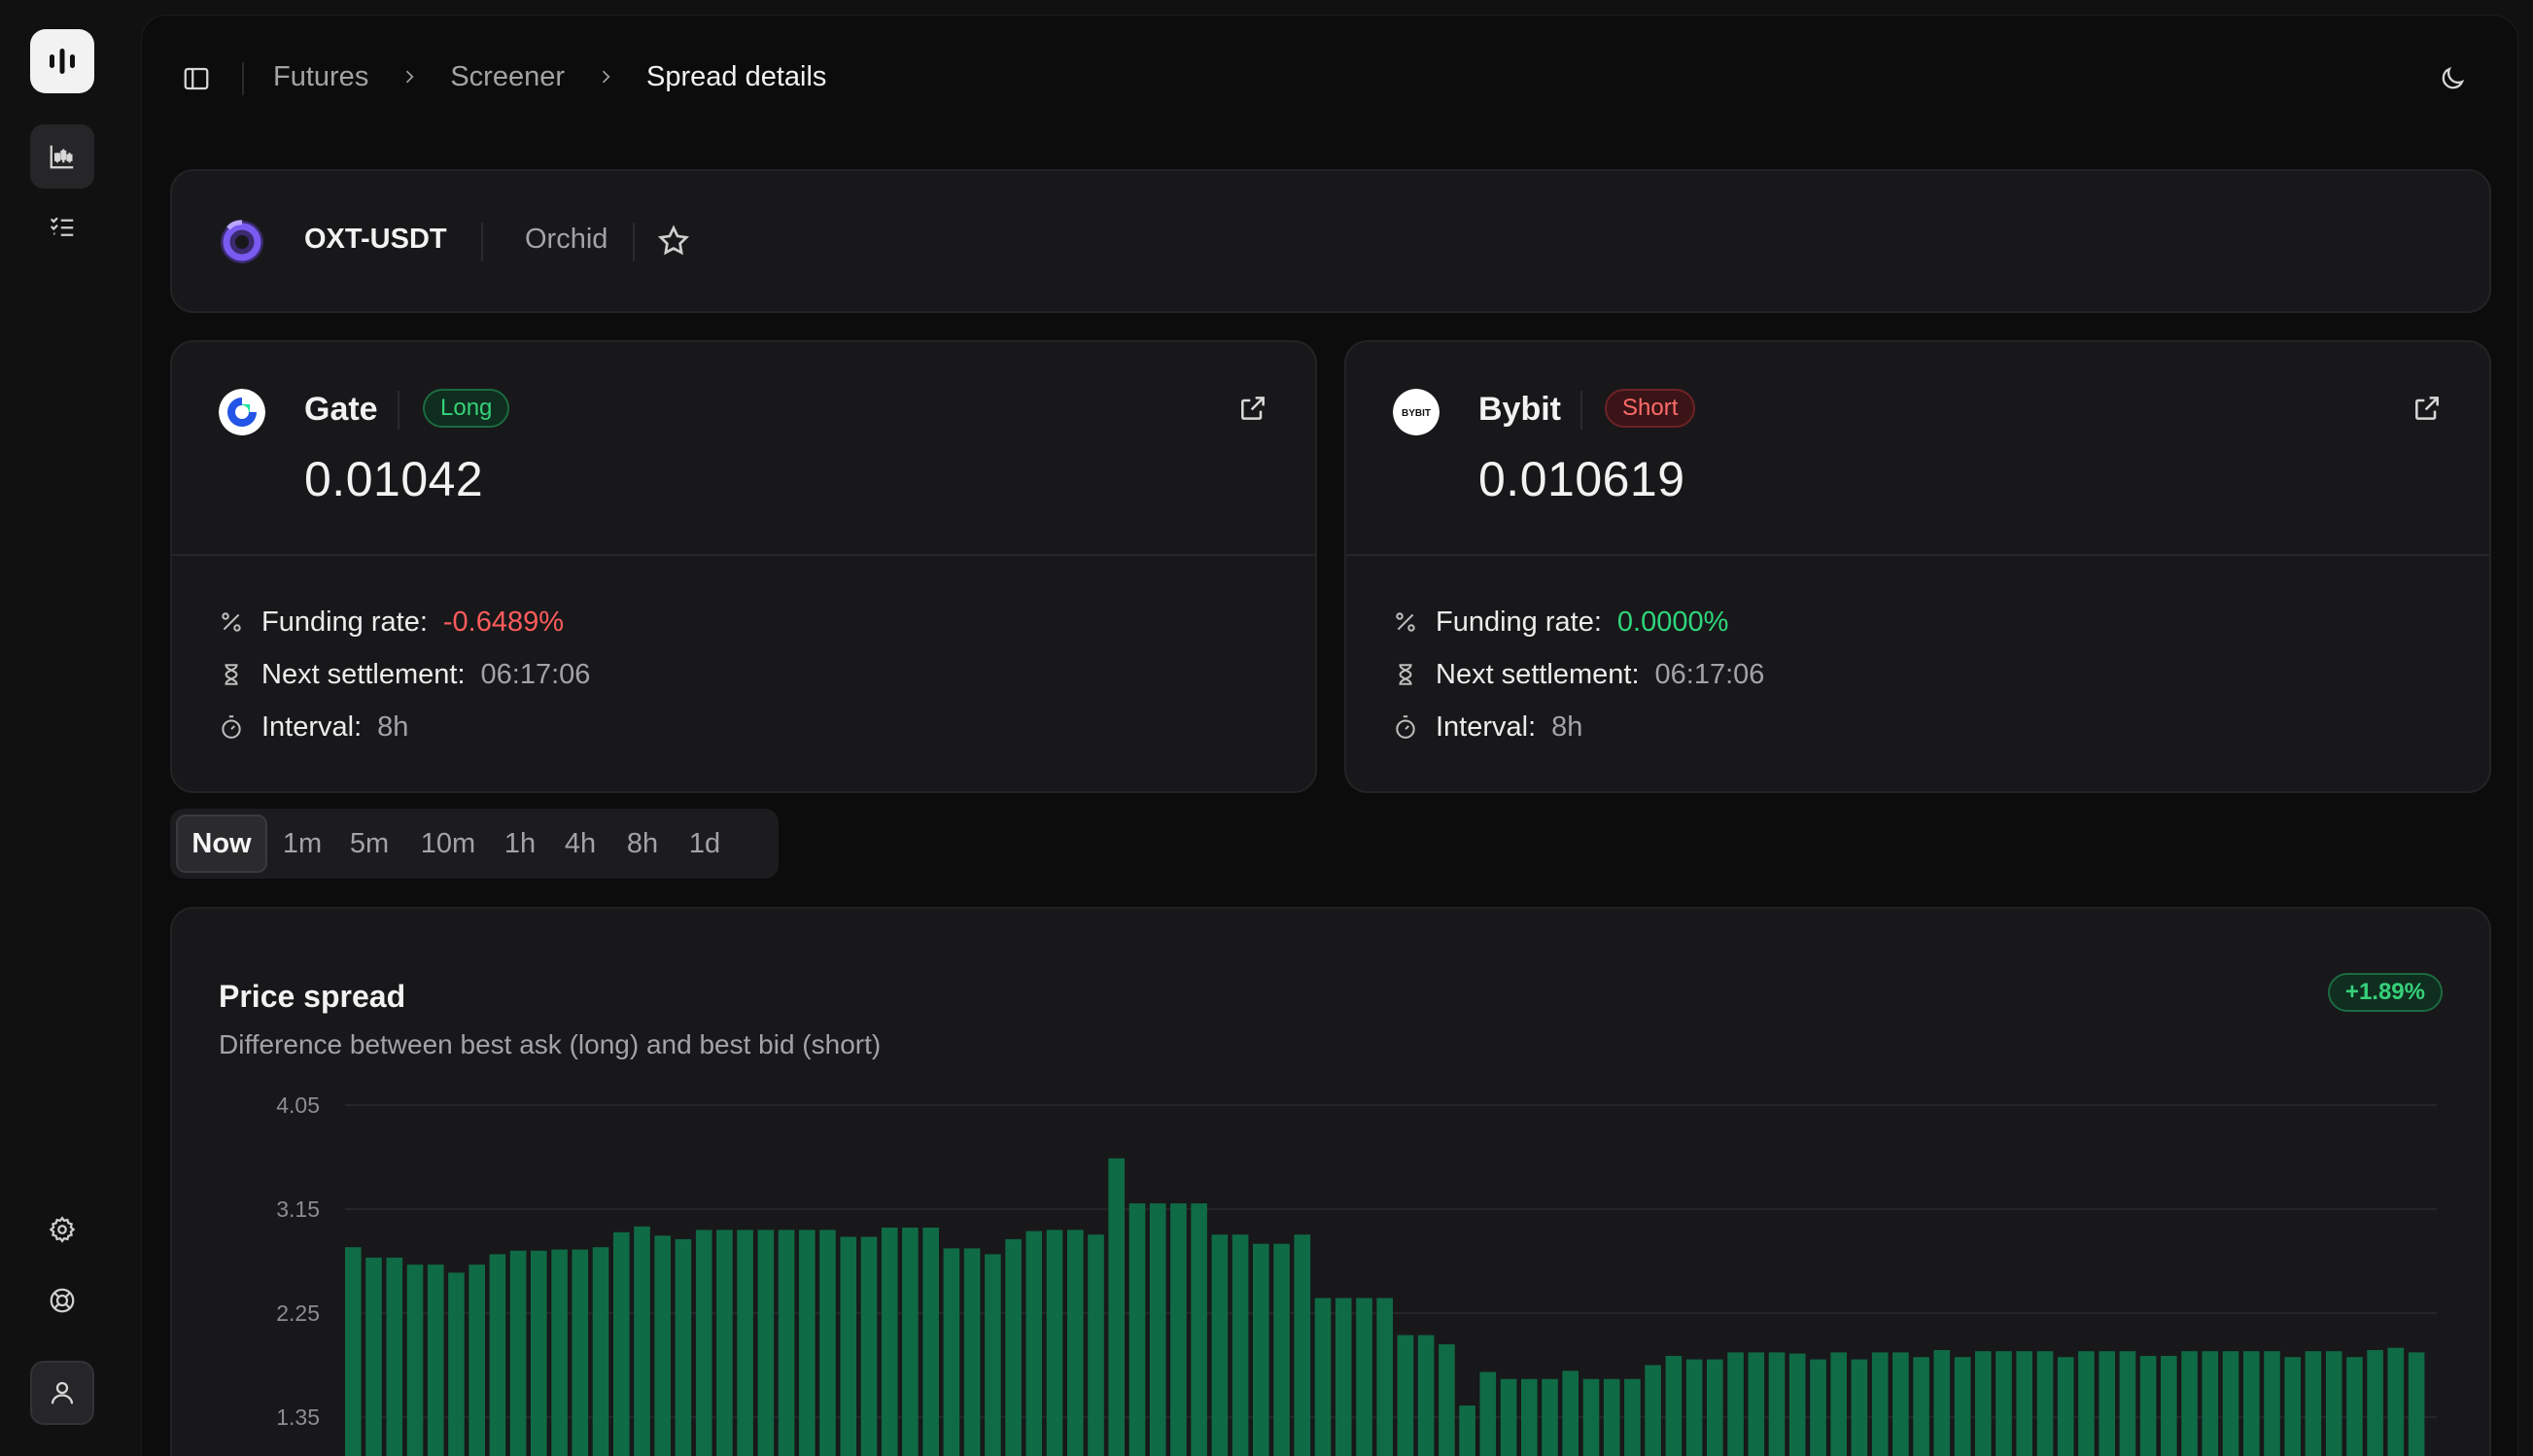  What do you see at coordinates (320, 77) in the screenshot?
I see `breadcrumb-futures: Futures` at bounding box center [320, 77].